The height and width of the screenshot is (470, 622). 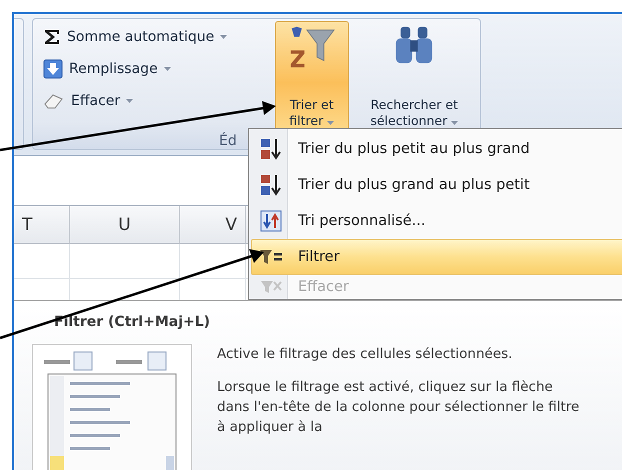 What do you see at coordinates (125, 224) in the screenshot?
I see `column-header: U` at bounding box center [125, 224].